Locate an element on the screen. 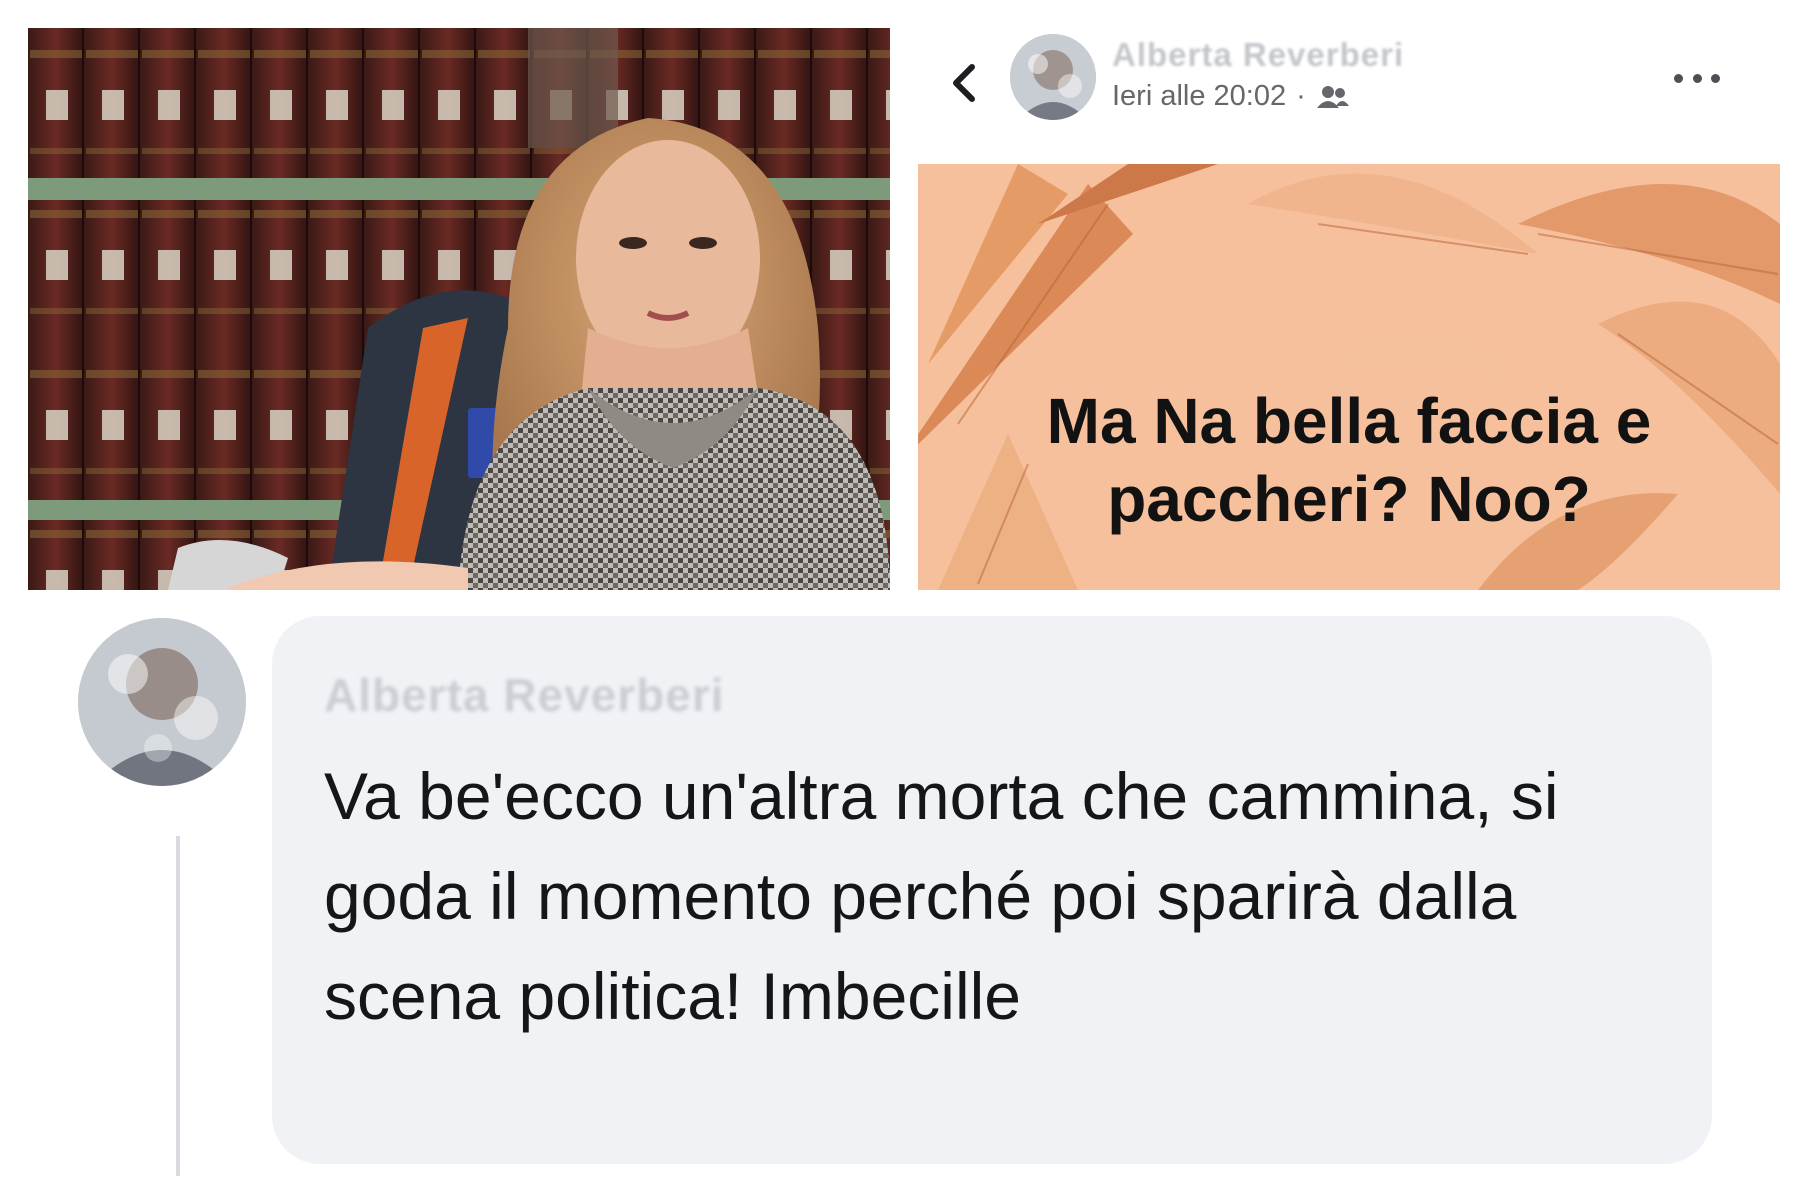 This screenshot has height=1200, width=1800. author-avatar is located at coordinates (1053, 77).